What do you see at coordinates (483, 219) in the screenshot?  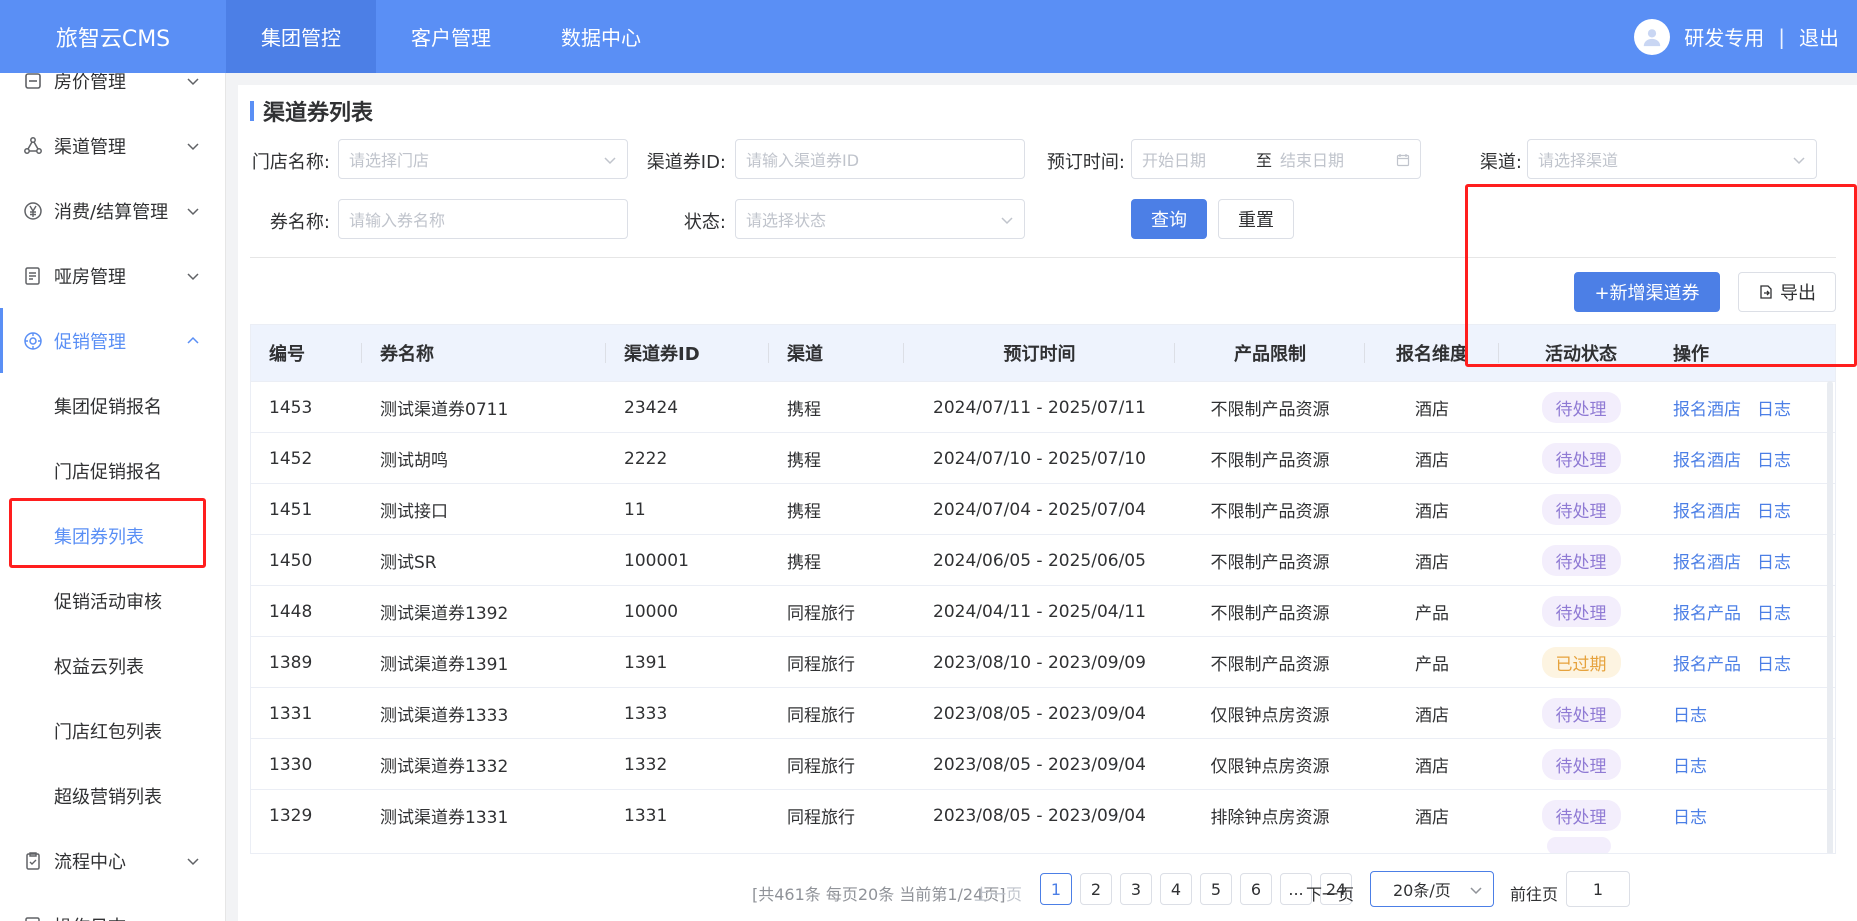 I see `coupon-name-input: 请输入券名称` at bounding box center [483, 219].